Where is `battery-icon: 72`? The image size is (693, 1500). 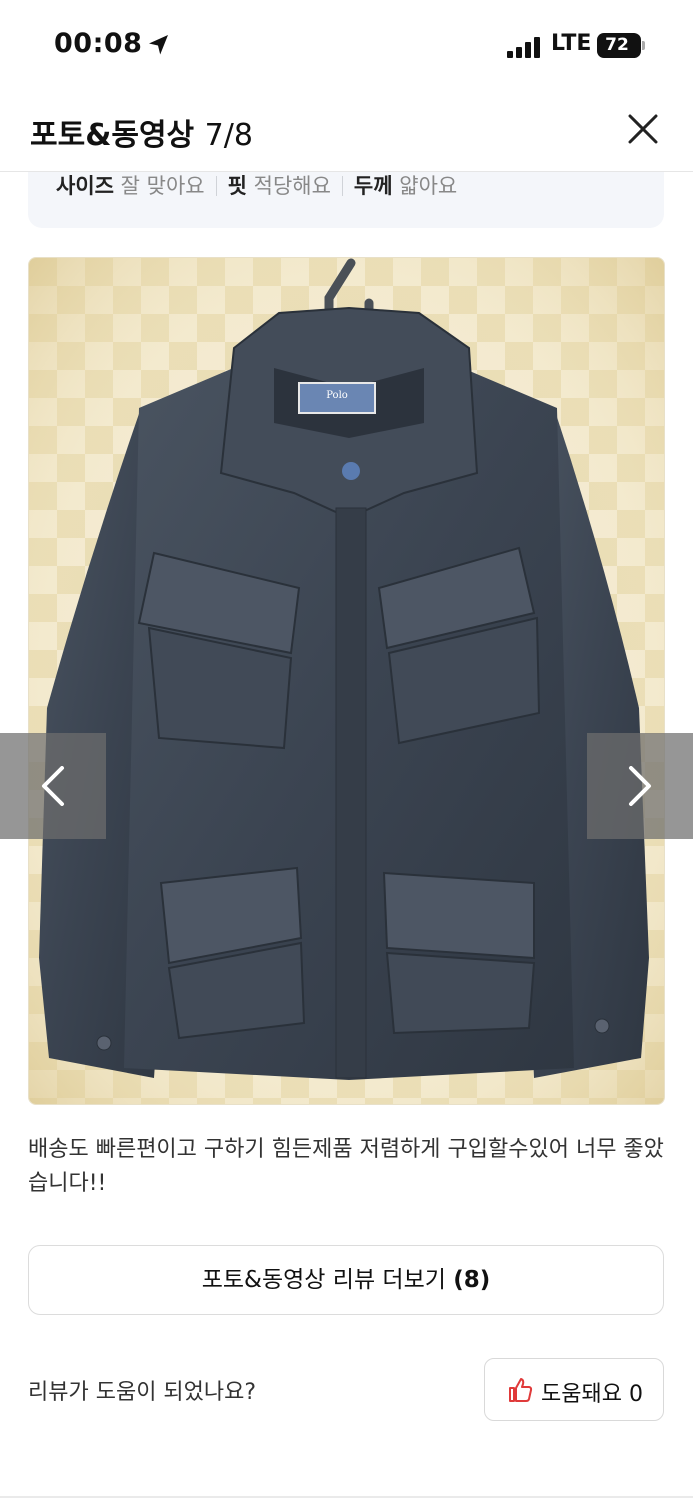 battery-icon: 72 is located at coordinates (621, 45).